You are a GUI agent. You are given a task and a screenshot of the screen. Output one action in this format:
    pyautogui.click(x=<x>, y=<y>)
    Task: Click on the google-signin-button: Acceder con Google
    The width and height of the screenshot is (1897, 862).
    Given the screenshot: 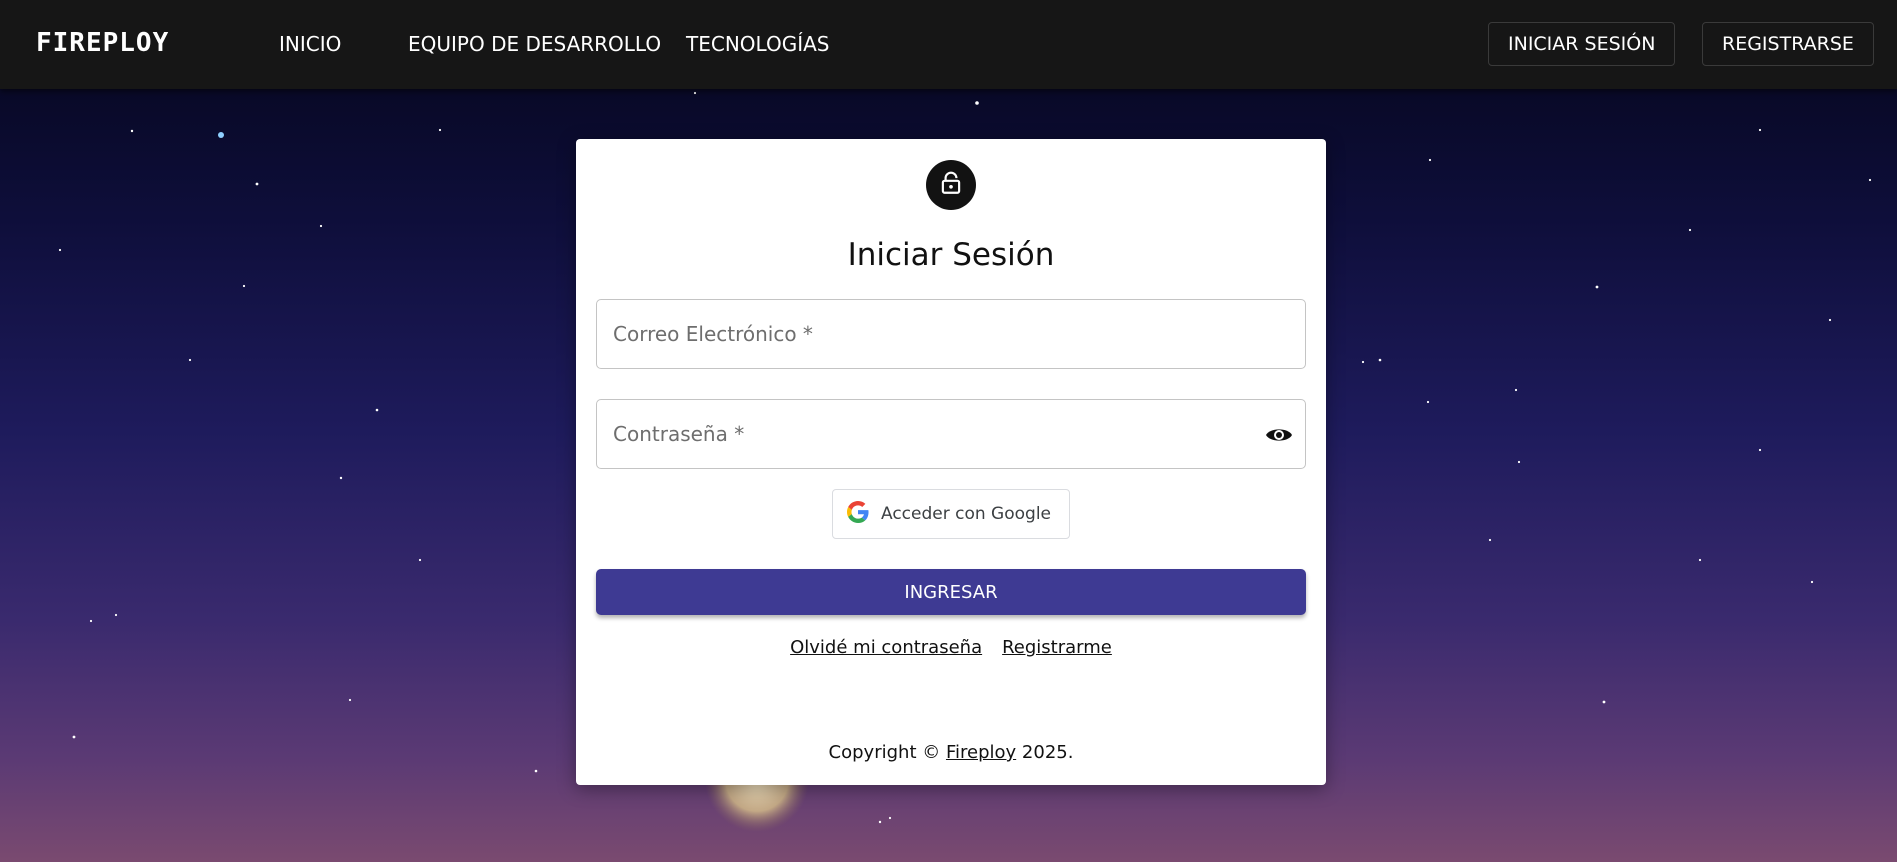 What is the action you would take?
    pyautogui.click(x=951, y=514)
    